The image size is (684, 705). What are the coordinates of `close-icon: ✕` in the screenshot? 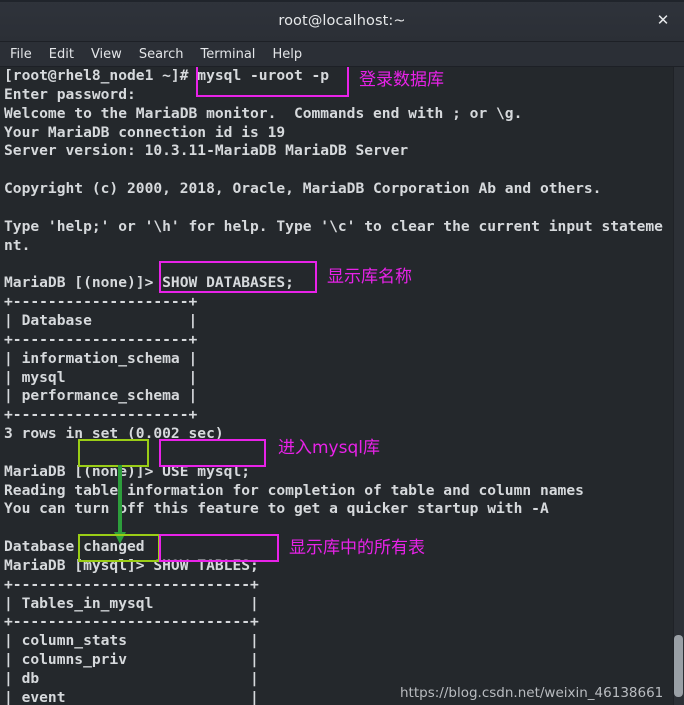 It's located at (663, 21).